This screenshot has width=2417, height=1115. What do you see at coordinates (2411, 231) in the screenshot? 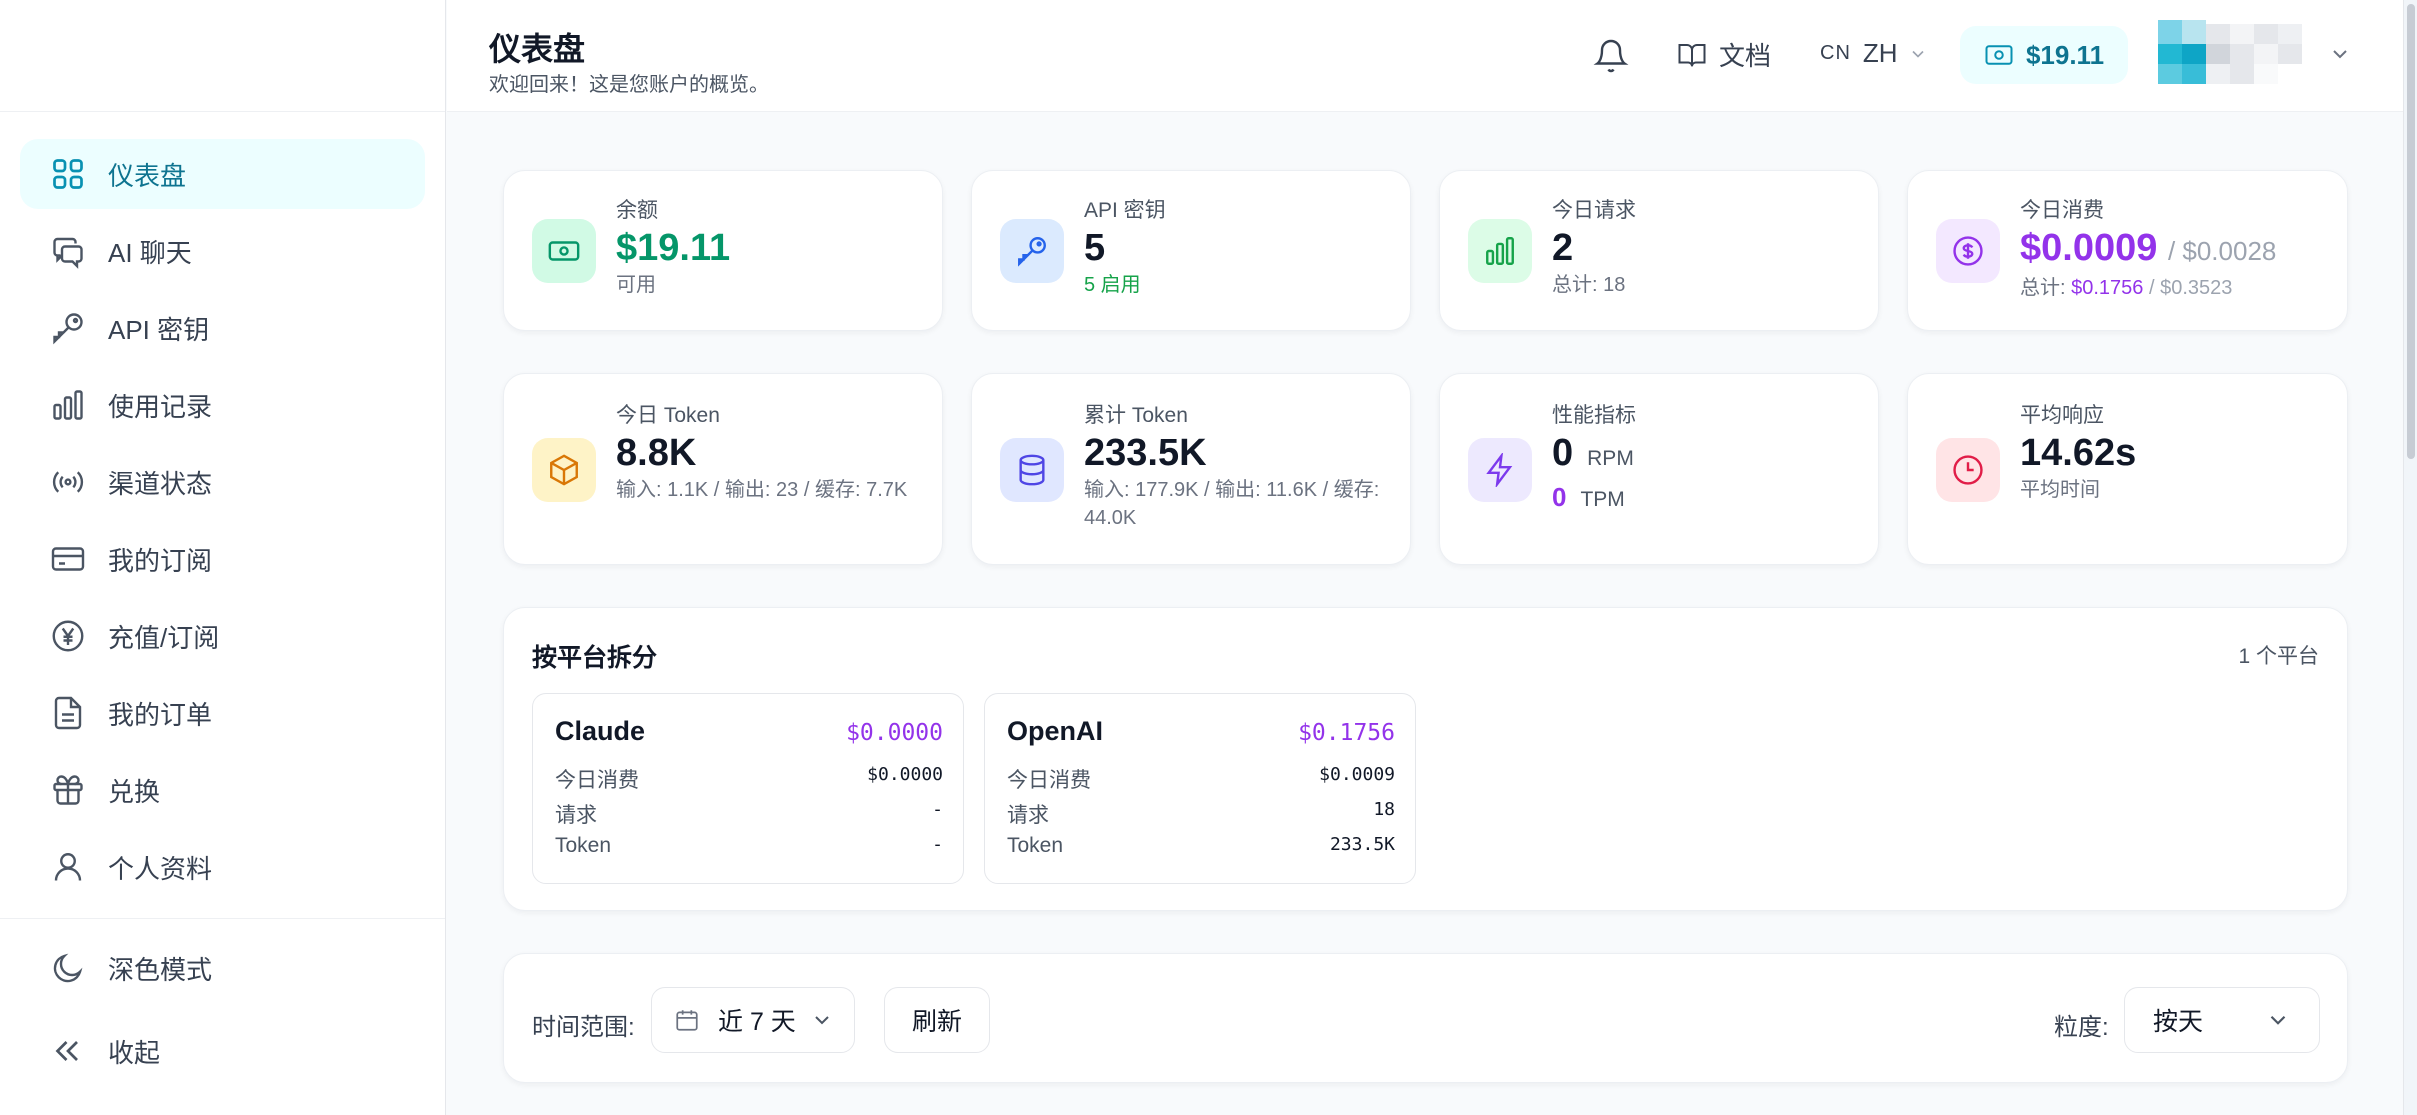
I see `scrollbar-thumb` at bounding box center [2411, 231].